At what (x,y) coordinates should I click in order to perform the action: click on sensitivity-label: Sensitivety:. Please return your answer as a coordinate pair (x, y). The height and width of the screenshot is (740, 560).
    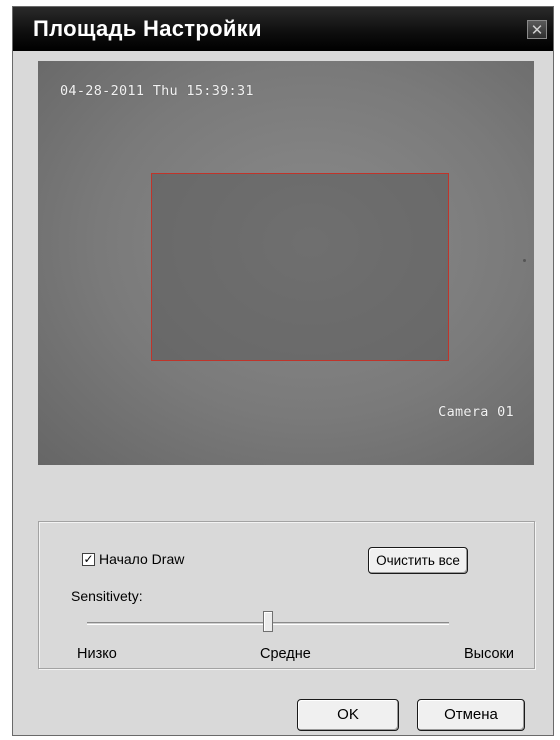
    Looking at the image, I should click on (107, 596).